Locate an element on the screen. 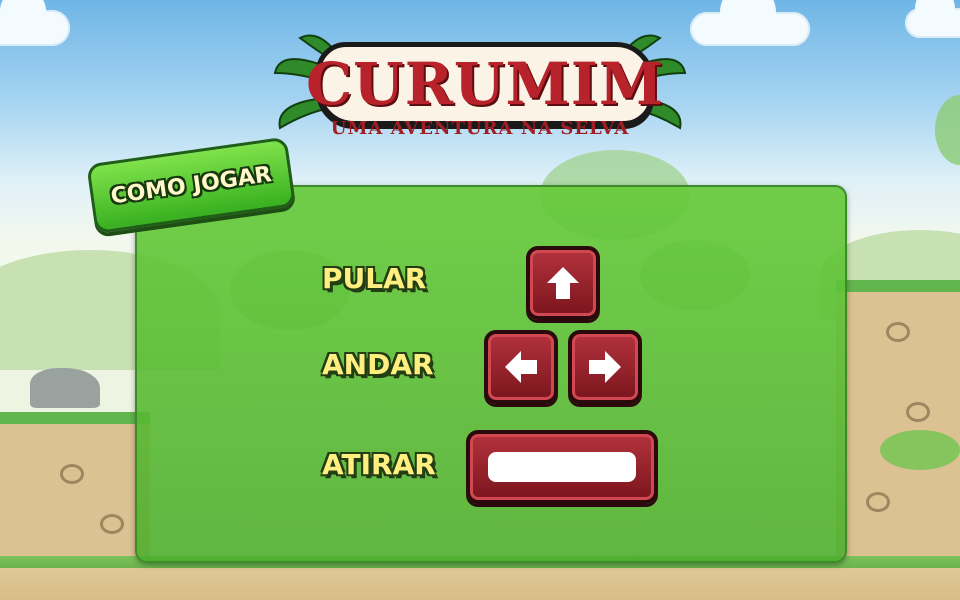 The image size is (960, 600). jump-key is located at coordinates (563, 283).